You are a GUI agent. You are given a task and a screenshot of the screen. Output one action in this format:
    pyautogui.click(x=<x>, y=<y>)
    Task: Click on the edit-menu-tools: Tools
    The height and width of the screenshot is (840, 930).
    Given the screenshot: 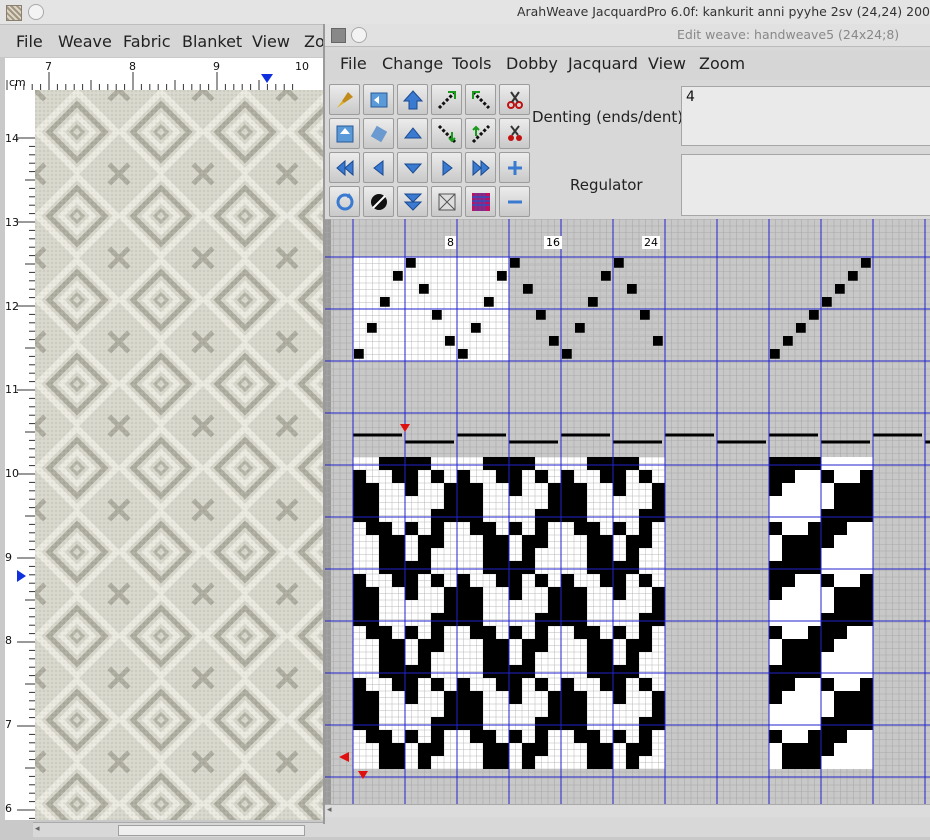 What is the action you would take?
    pyautogui.click(x=471, y=63)
    